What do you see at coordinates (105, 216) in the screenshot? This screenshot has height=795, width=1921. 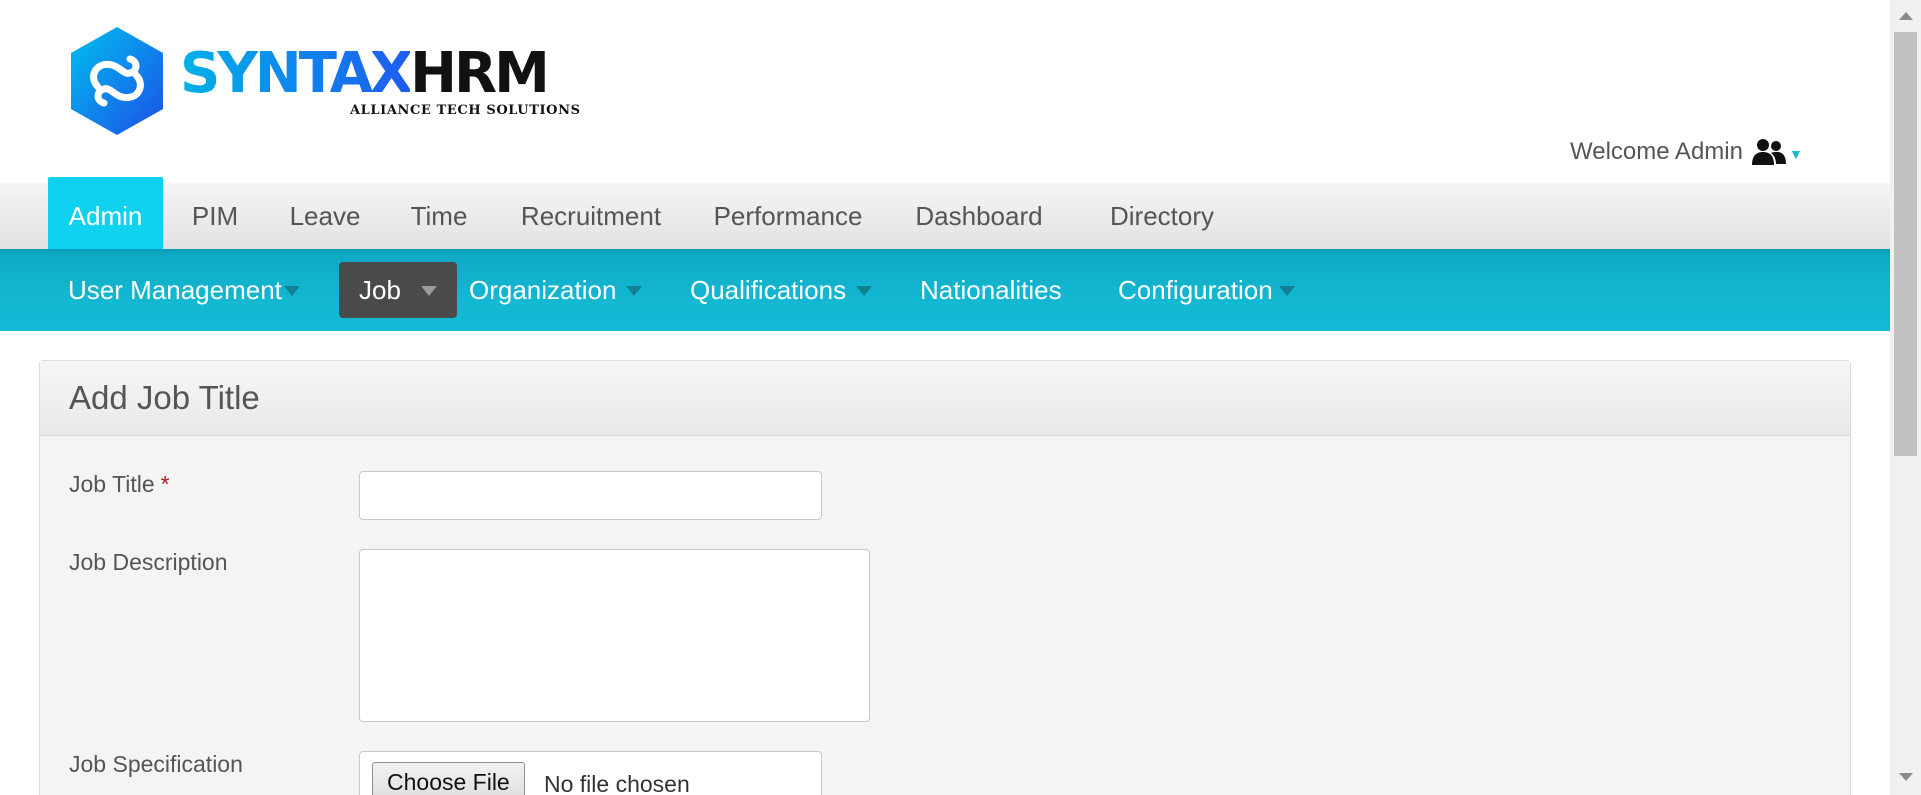 I see `tab-admin: Admin` at bounding box center [105, 216].